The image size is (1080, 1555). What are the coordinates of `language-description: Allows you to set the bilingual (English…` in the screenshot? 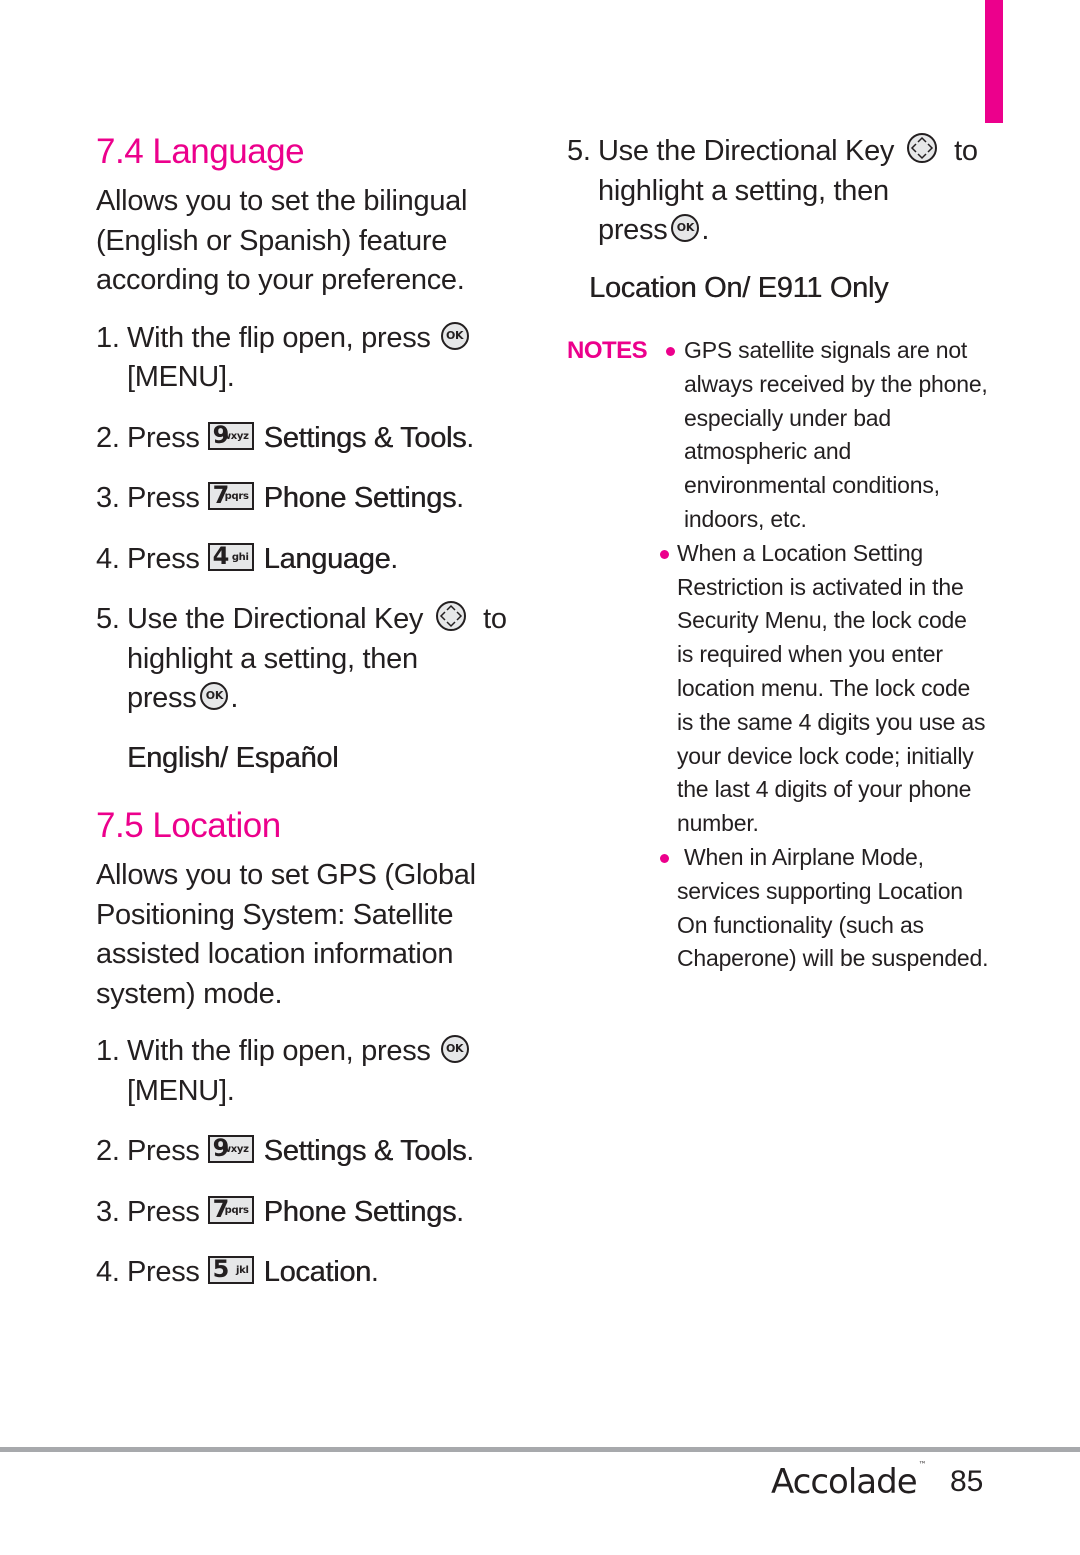 It's located at (306, 241).